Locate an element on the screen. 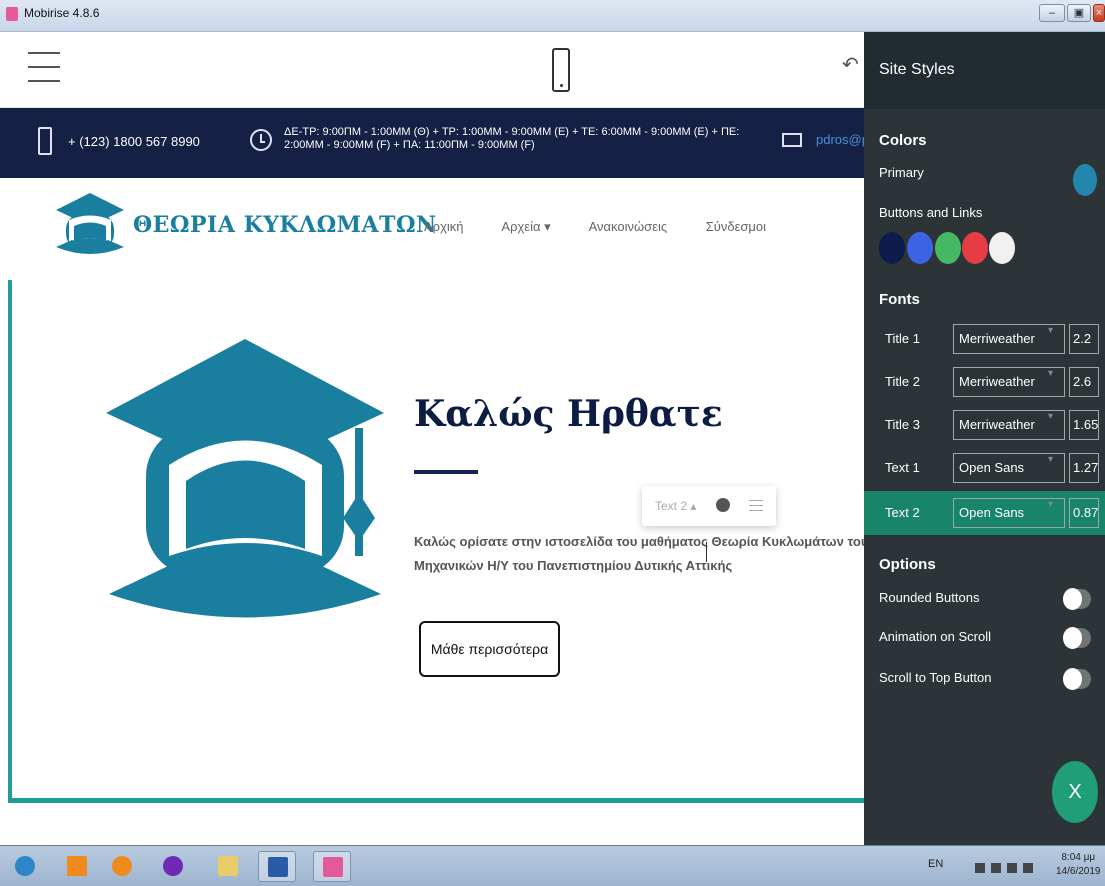 This screenshot has height=886, width=1105. nav-item-files: Αρχεία ▾ is located at coordinates (525, 226).